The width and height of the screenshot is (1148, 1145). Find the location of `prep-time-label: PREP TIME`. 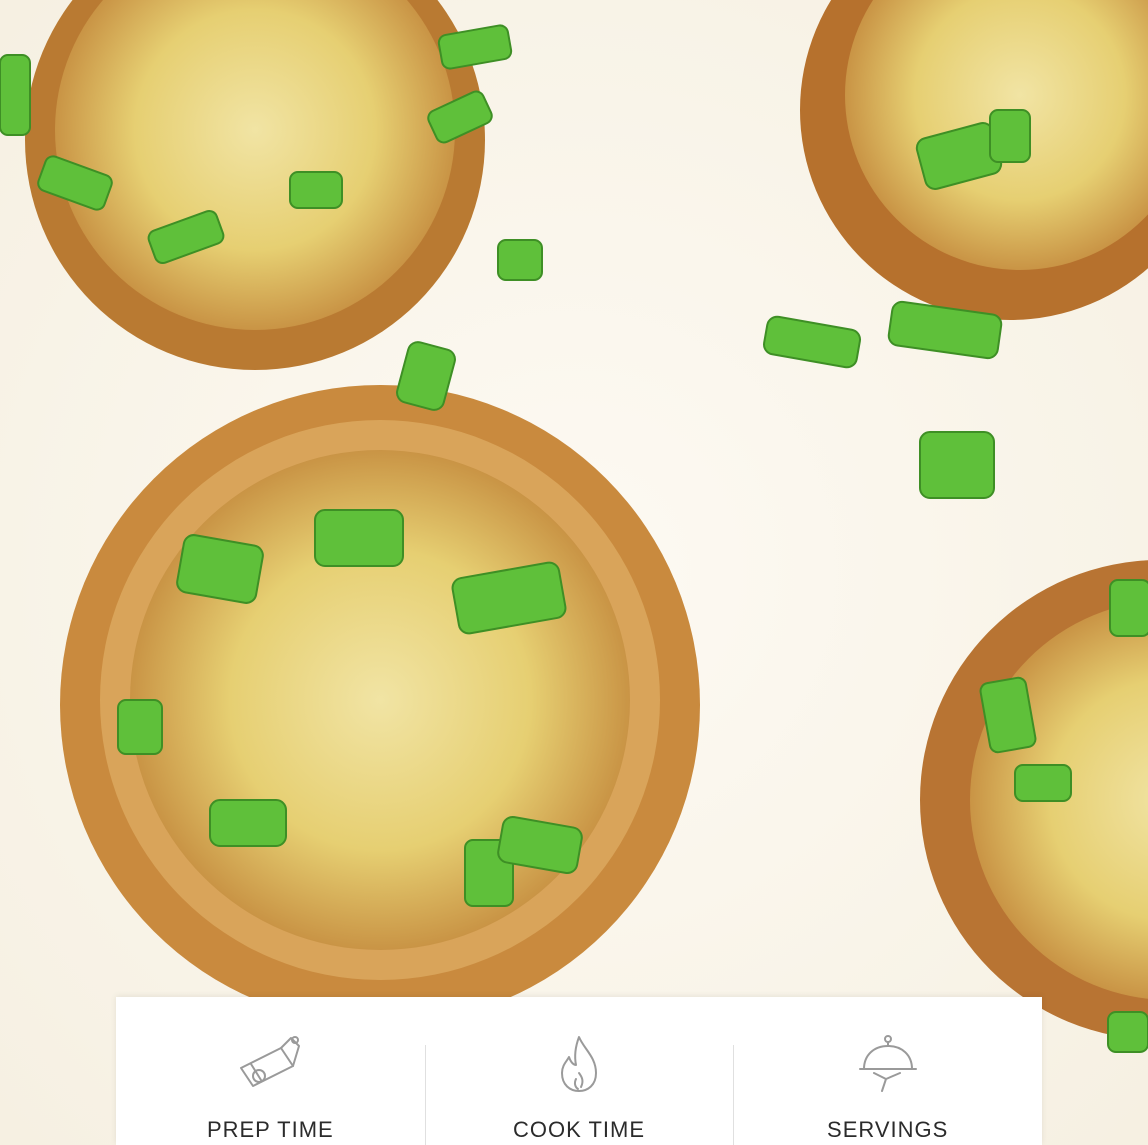

prep-time-label: PREP TIME is located at coordinates (270, 1129).